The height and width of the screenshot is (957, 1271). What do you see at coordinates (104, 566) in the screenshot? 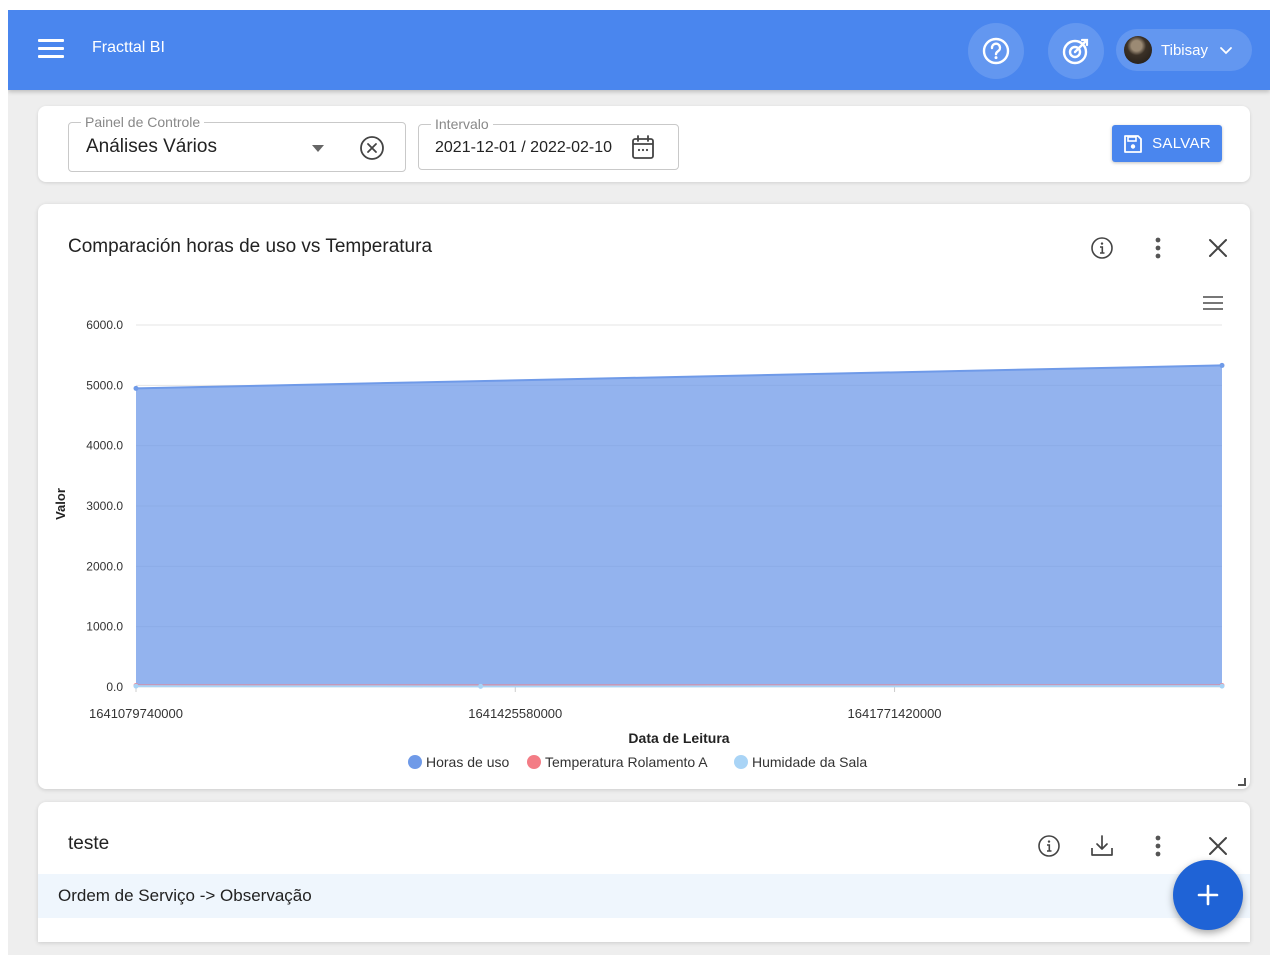
I see `y-tick-label: 2000.0` at bounding box center [104, 566].